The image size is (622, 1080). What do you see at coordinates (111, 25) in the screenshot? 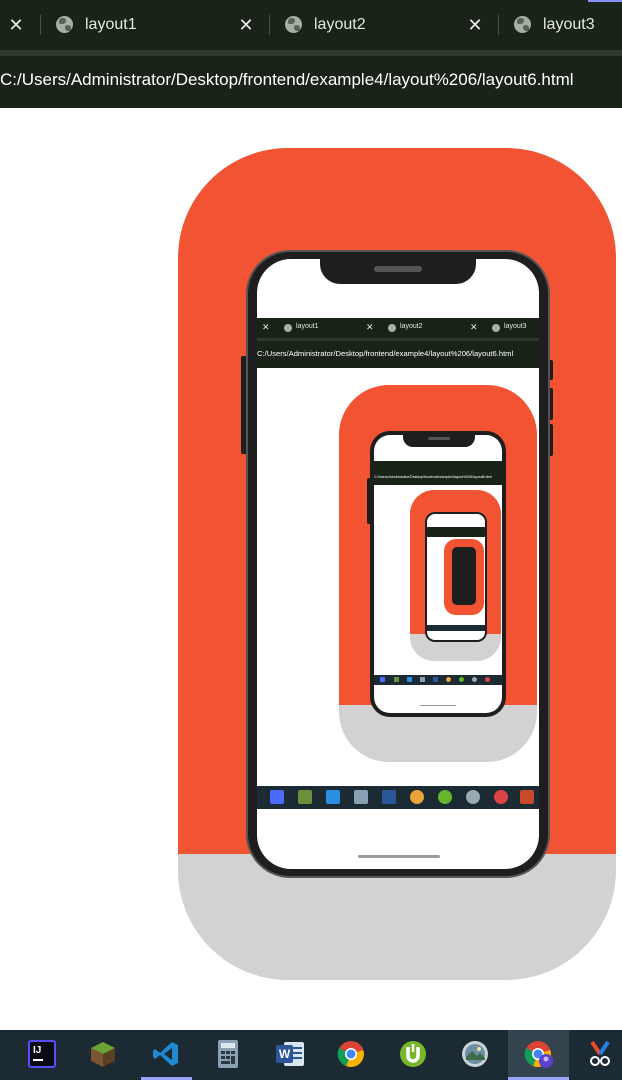
I see `tab-layout1-title: layout1` at bounding box center [111, 25].